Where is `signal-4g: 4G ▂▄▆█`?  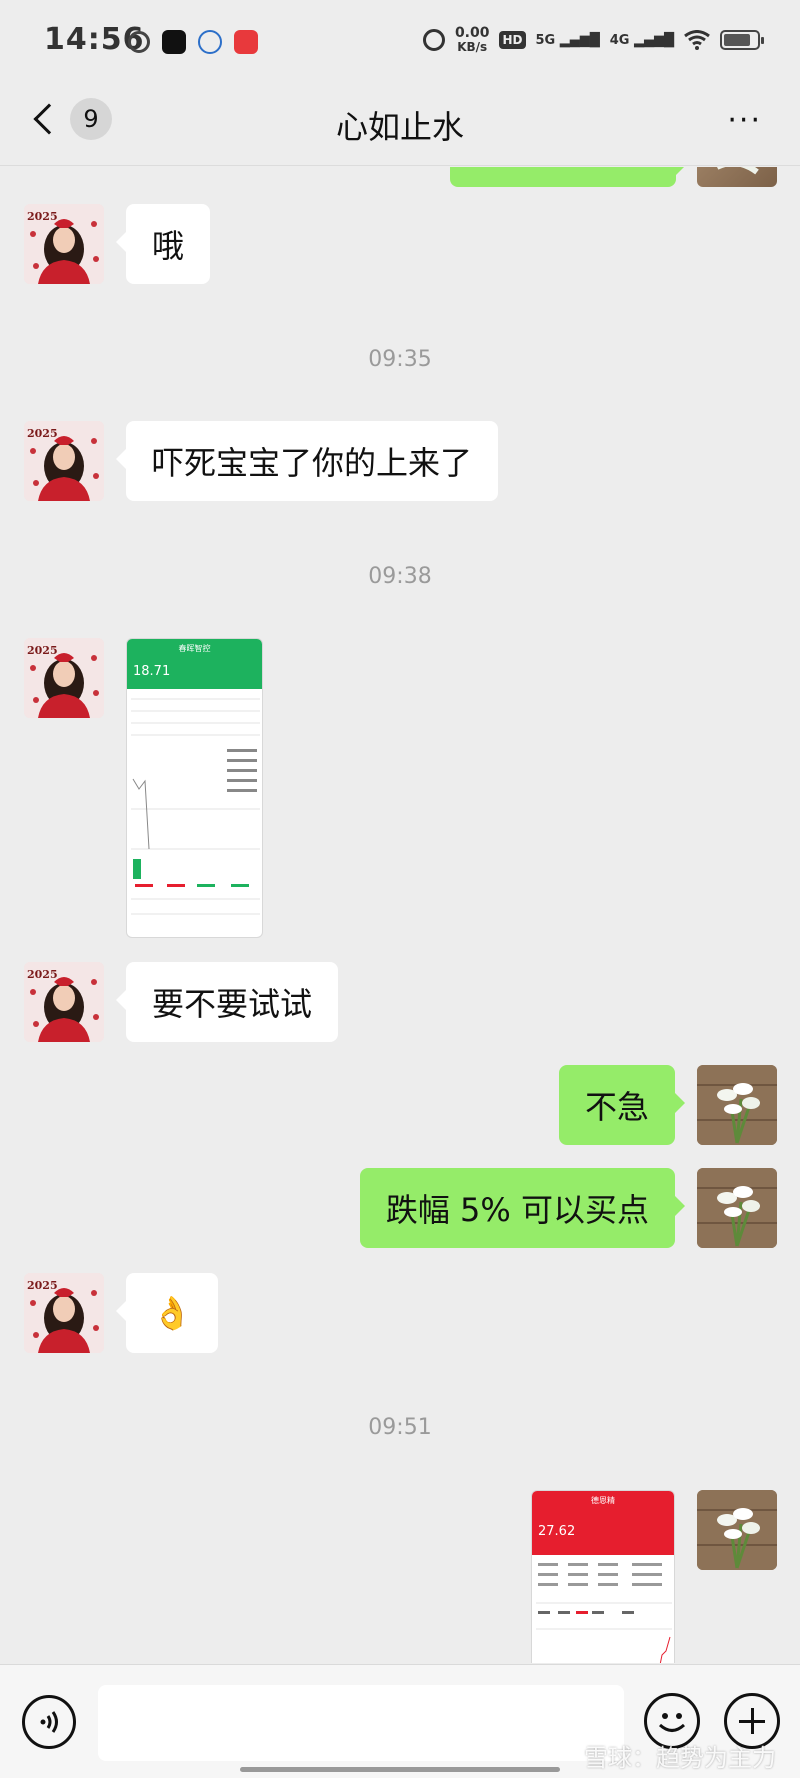
signal-4g: 4G ▂▄▆█ is located at coordinates (641, 40).